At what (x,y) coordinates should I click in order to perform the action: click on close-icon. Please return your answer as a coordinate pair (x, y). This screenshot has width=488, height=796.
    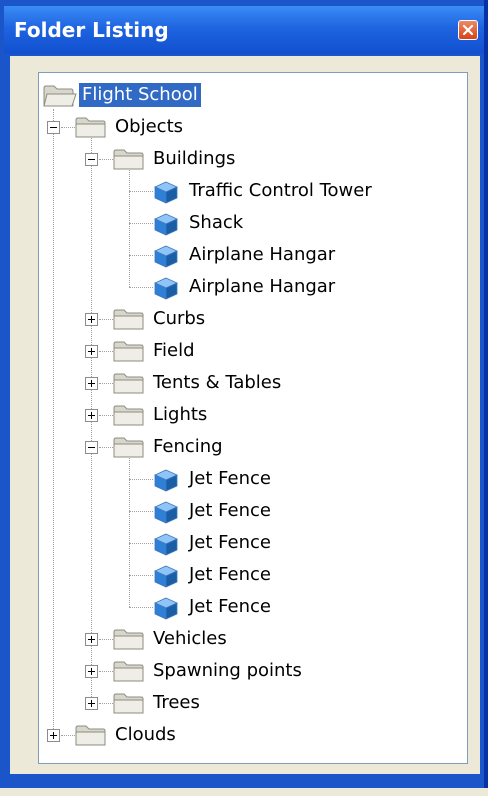
    Looking at the image, I should click on (468, 30).